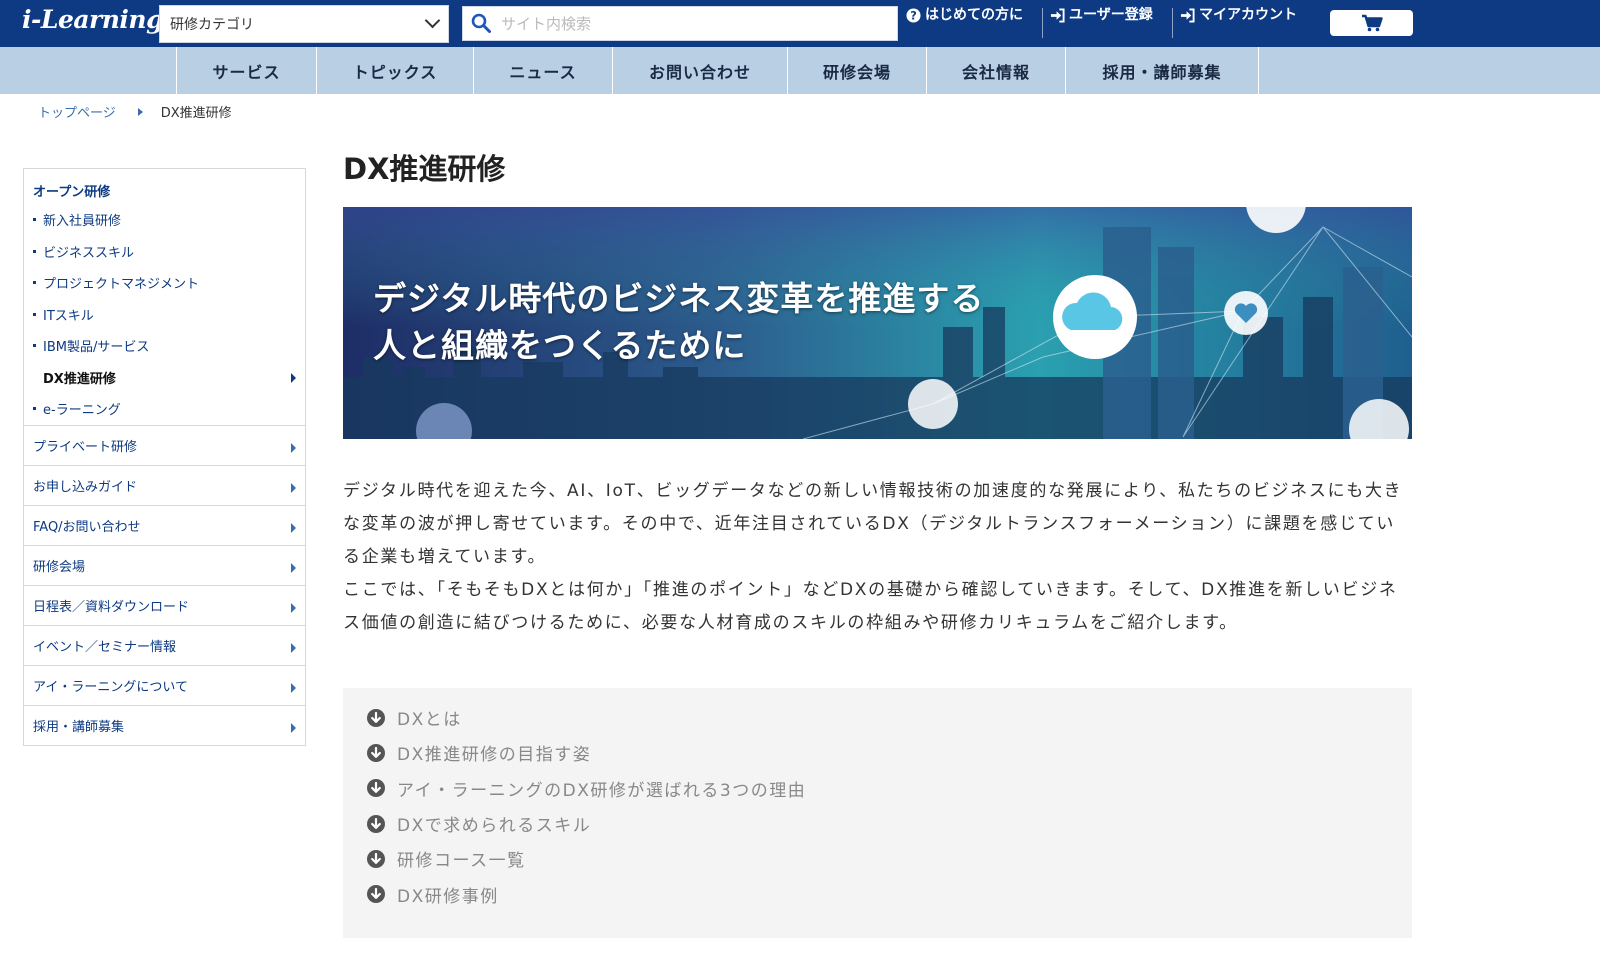 The width and height of the screenshot is (1600, 969). I want to click on question-circle-icon: ?, so click(913, 15).